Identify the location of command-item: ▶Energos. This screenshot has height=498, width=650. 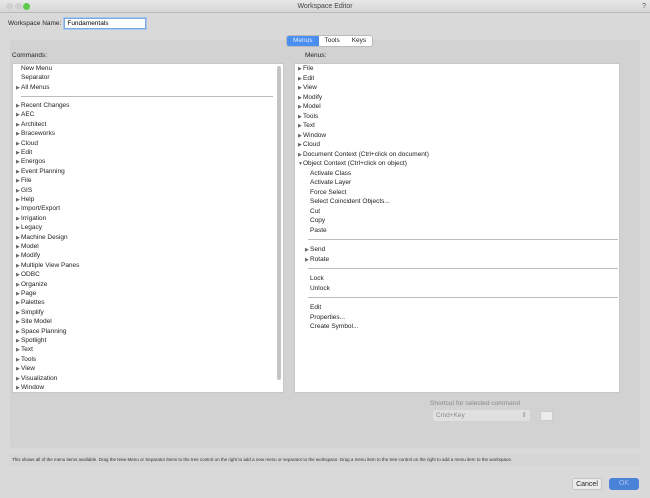
(30, 161).